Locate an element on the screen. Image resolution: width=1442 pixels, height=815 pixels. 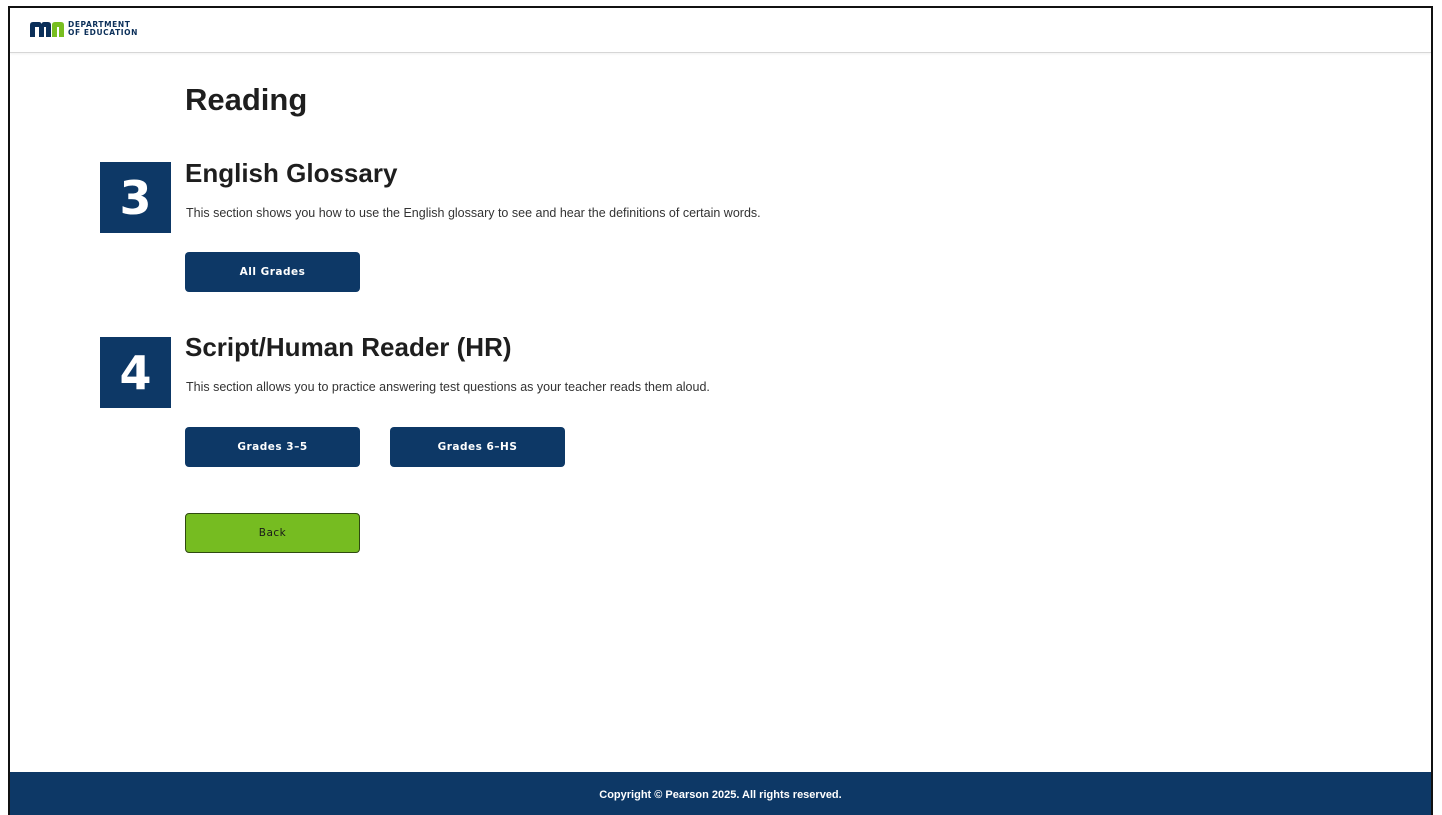
page-title: Reading is located at coordinates (246, 99).